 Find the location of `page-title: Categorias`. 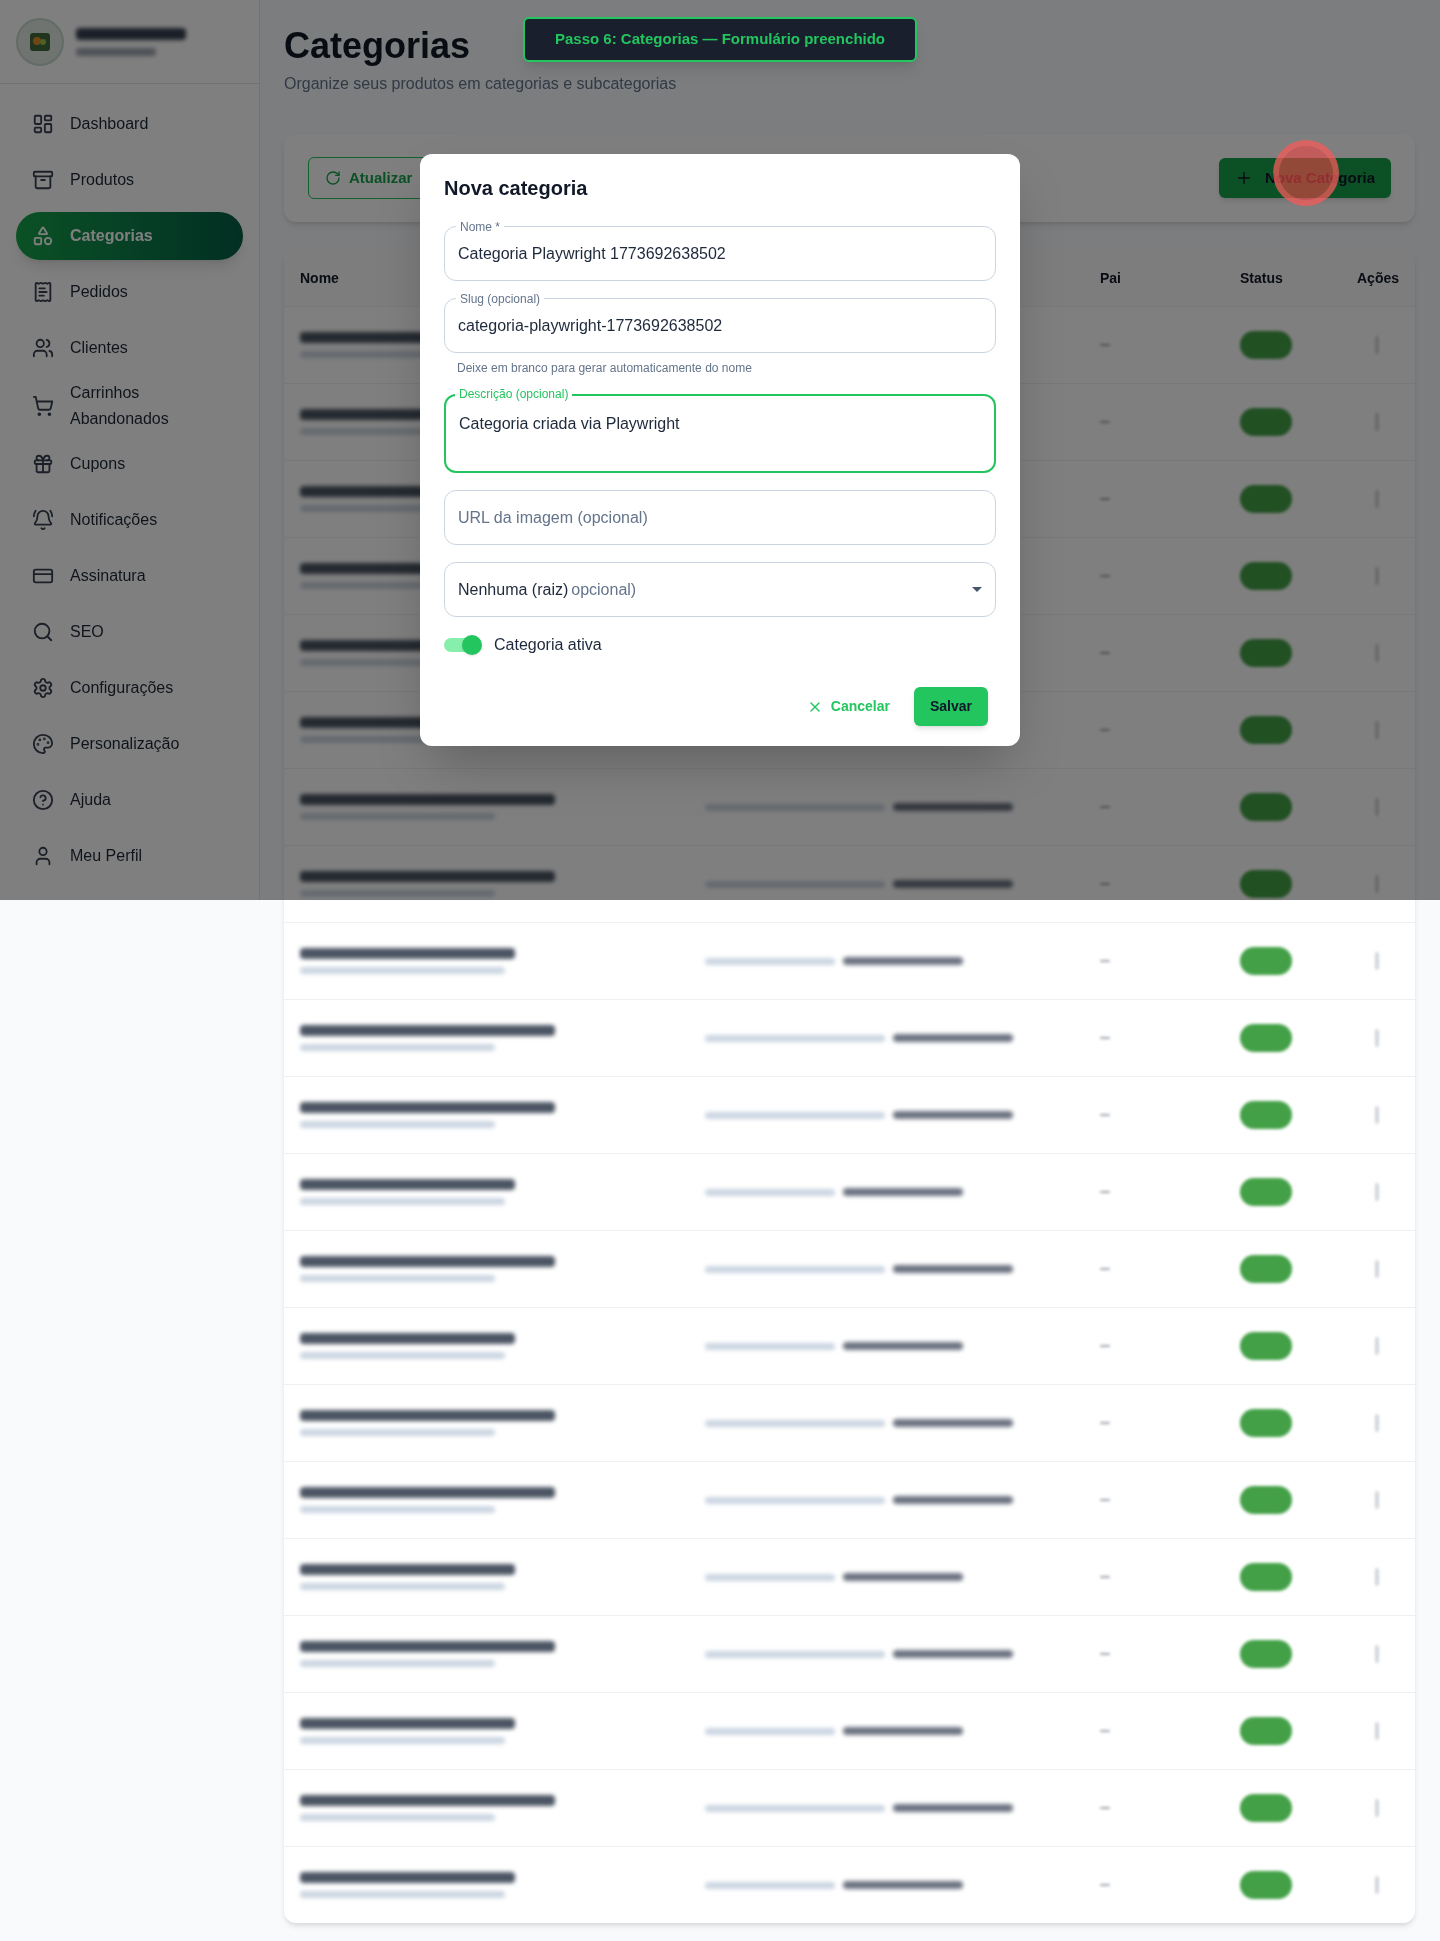

page-title: Categorias is located at coordinates (377, 46).